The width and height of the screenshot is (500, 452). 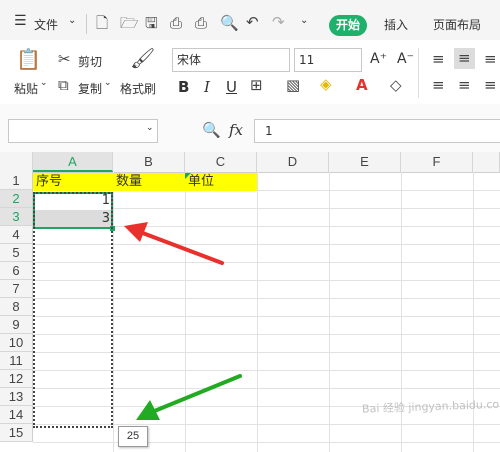 I want to click on red-arrow-icon, so click(x=174, y=243).